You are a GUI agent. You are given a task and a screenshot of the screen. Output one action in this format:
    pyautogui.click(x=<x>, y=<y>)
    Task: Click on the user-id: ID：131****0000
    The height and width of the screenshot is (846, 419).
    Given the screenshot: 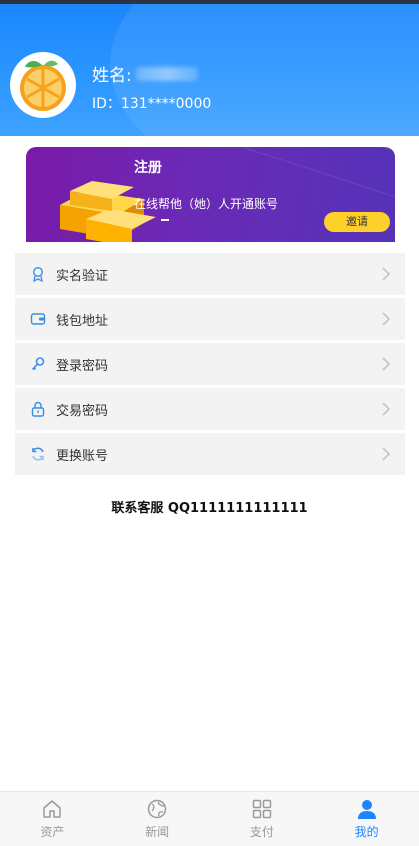 What is the action you would take?
    pyautogui.click(x=152, y=104)
    